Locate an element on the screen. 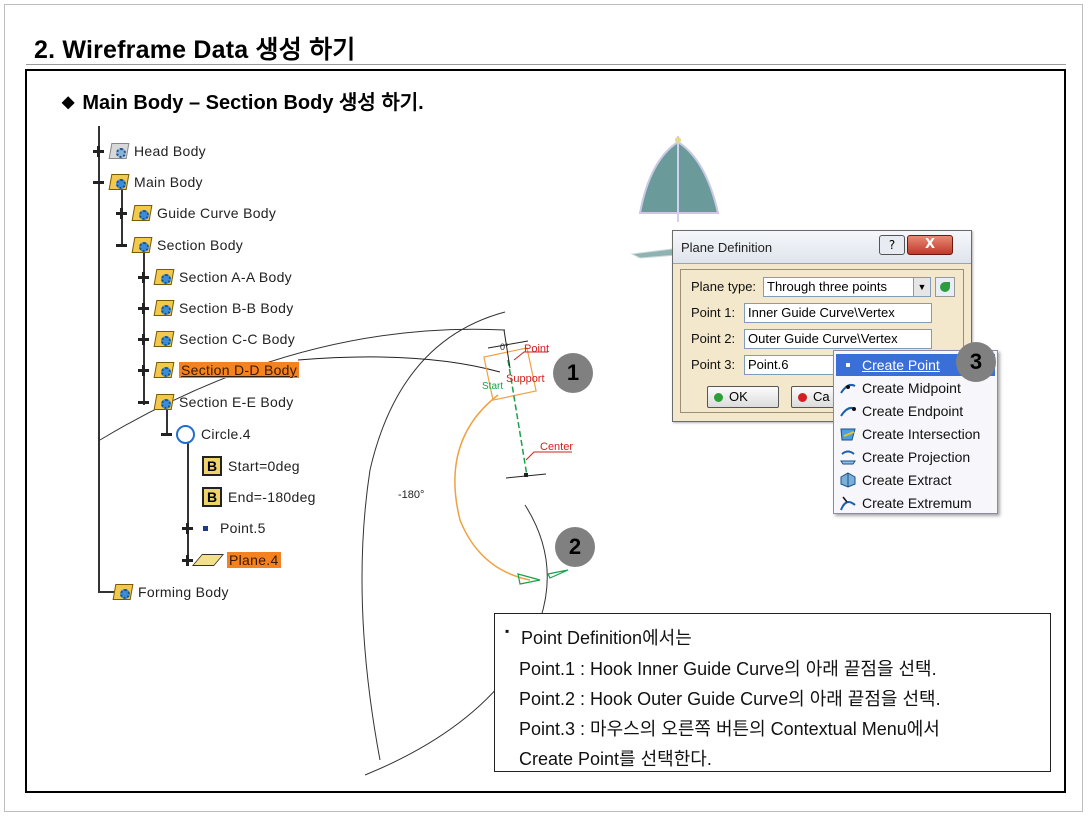  projection-icon is located at coordinates (848, 457).